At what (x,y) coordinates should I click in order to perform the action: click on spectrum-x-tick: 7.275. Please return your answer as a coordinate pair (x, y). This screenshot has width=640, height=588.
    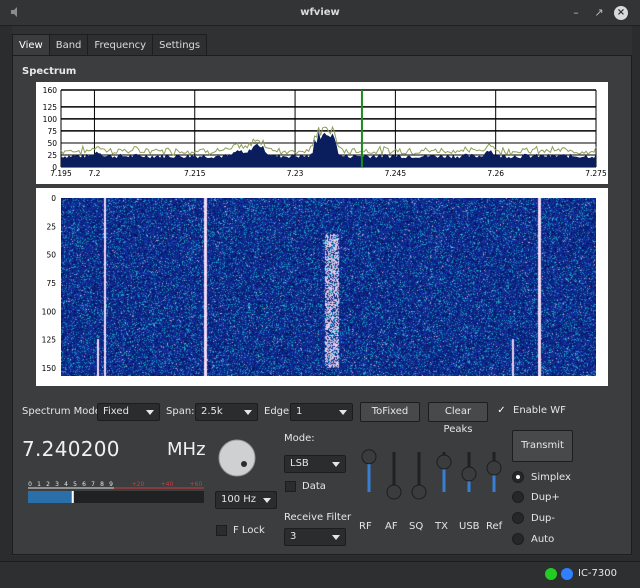
    Looking at the image, I should click on (596, 173).